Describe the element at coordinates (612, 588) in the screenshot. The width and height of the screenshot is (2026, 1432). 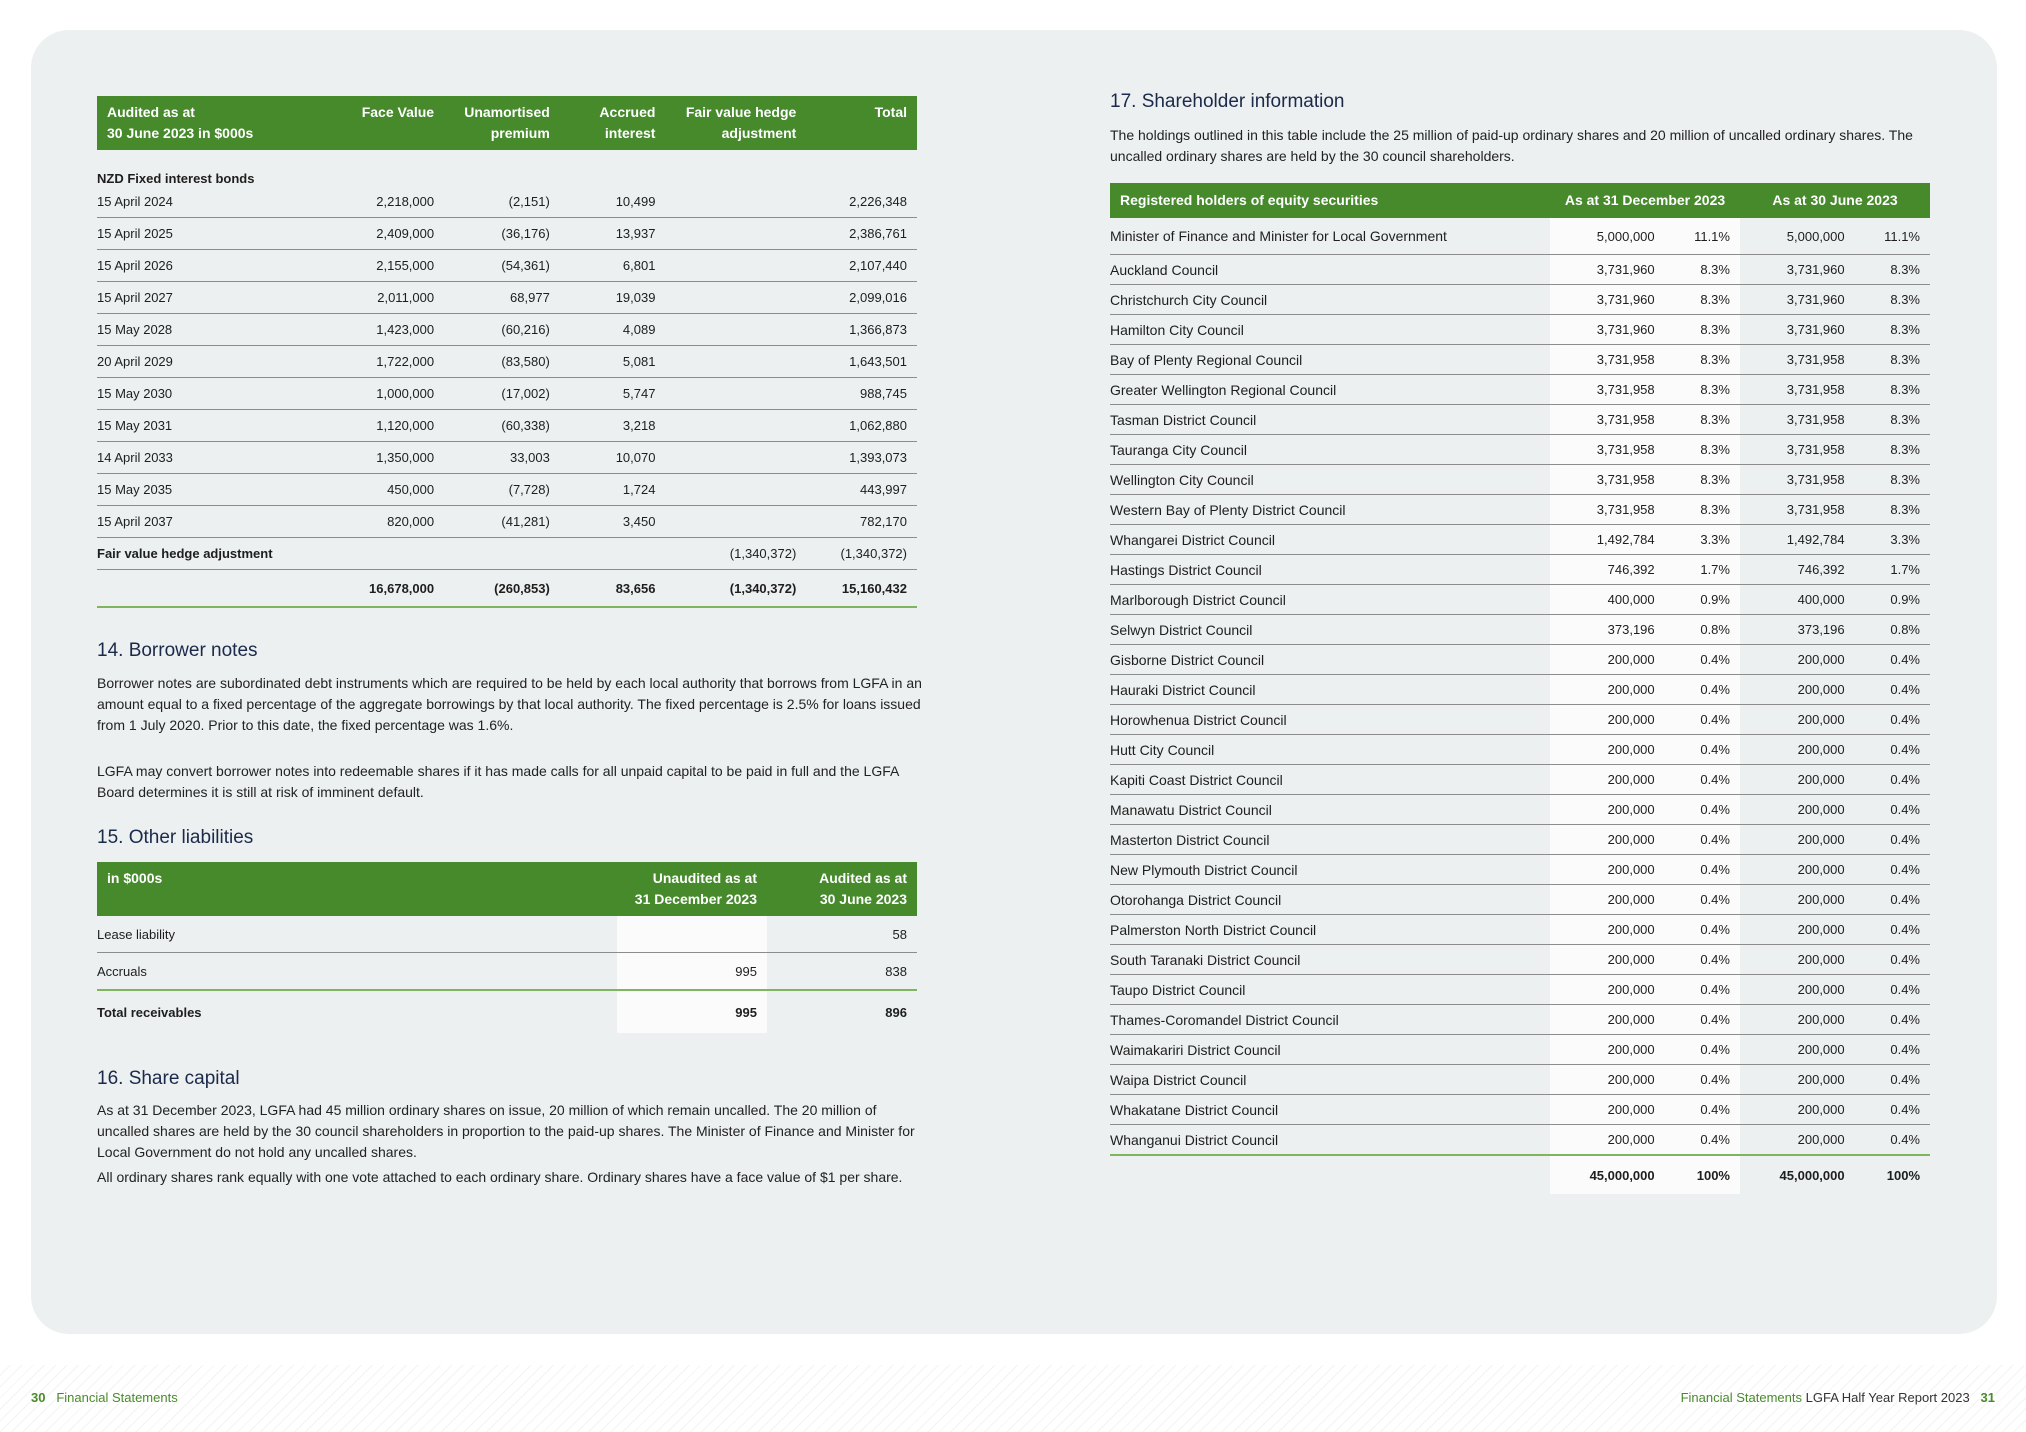
I see `bond-accrued: 83,656` at that location.